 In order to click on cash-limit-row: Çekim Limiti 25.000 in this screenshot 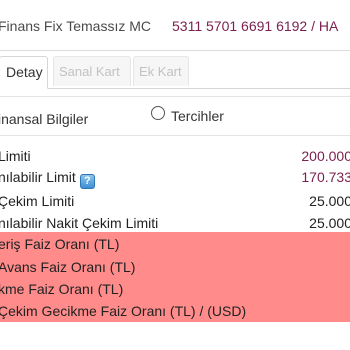, I will do `click(175, 202)`.